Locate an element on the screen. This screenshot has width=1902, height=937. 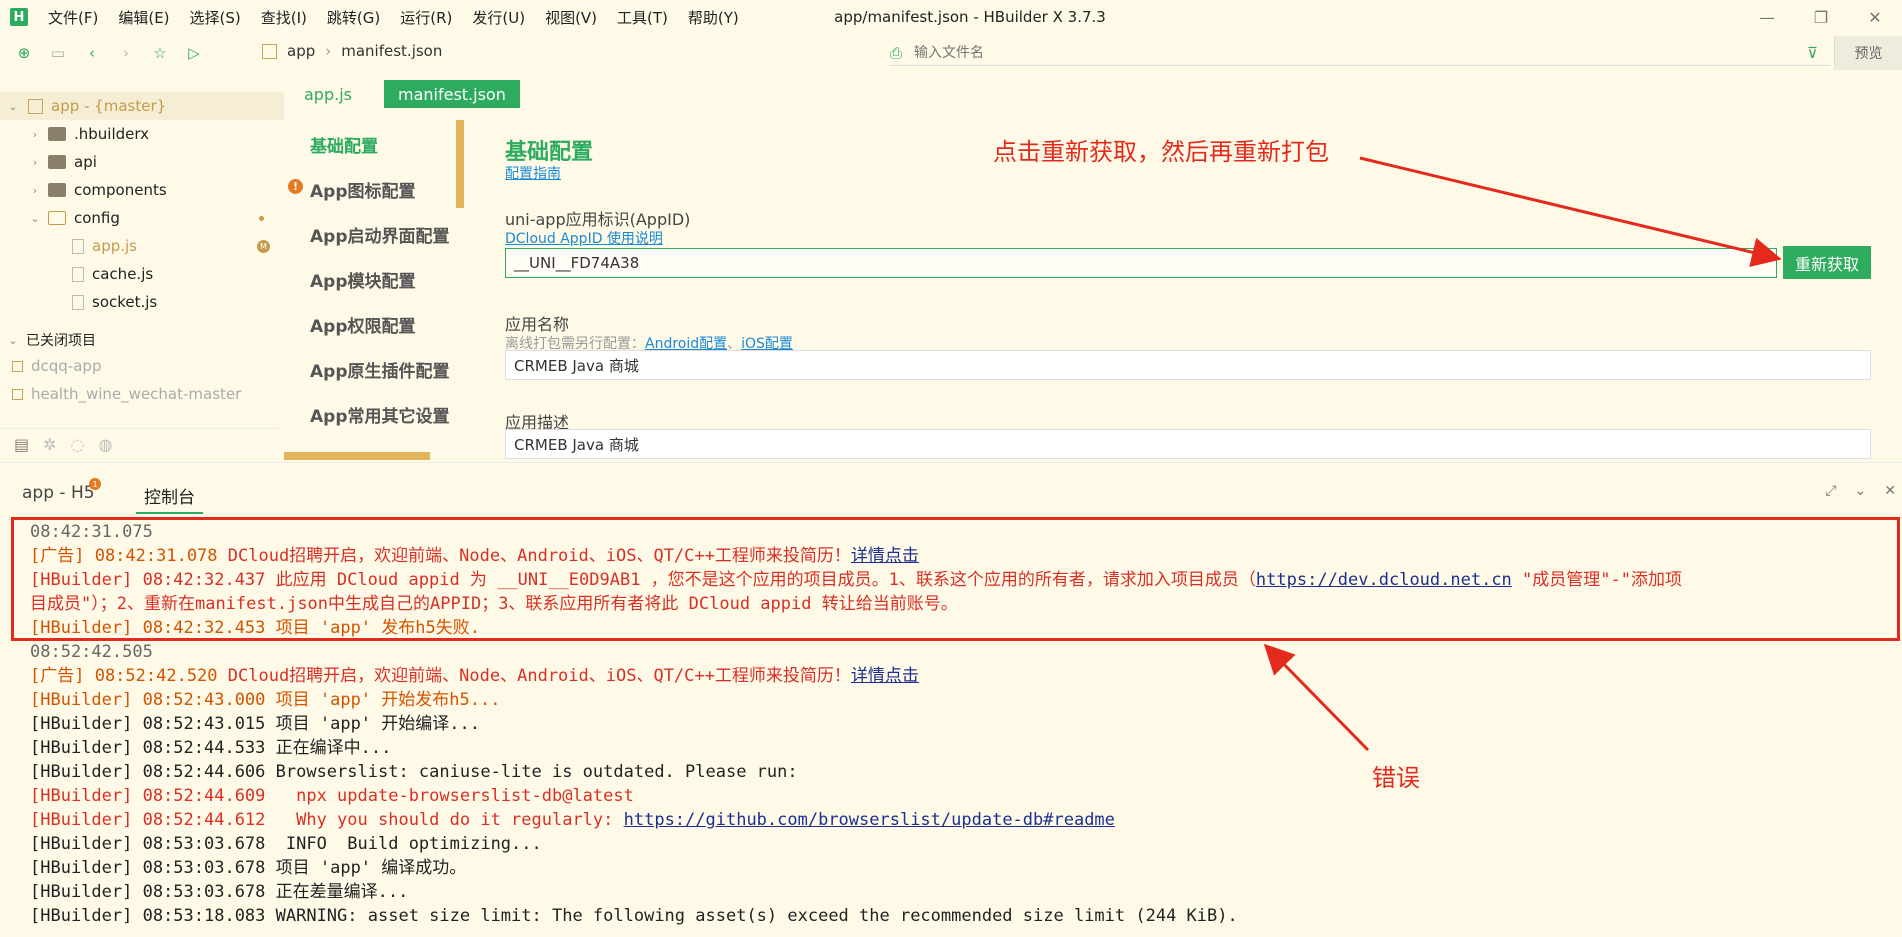
globe-icon: ◍ is located at coordinates (106, 444).